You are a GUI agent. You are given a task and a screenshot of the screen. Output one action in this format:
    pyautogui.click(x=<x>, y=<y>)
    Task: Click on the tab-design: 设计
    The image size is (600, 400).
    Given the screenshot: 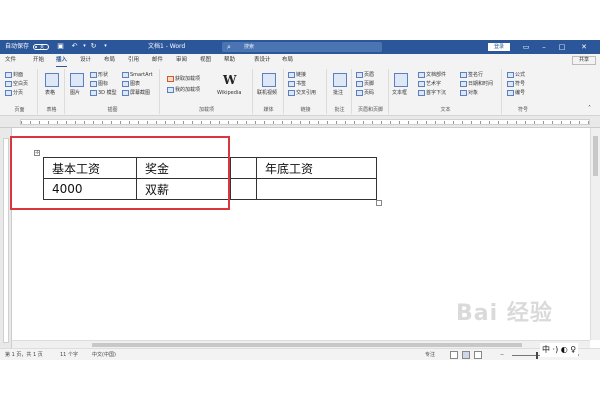 What is the action you would take?
    pyautogui.click(x=85, y=60)
    